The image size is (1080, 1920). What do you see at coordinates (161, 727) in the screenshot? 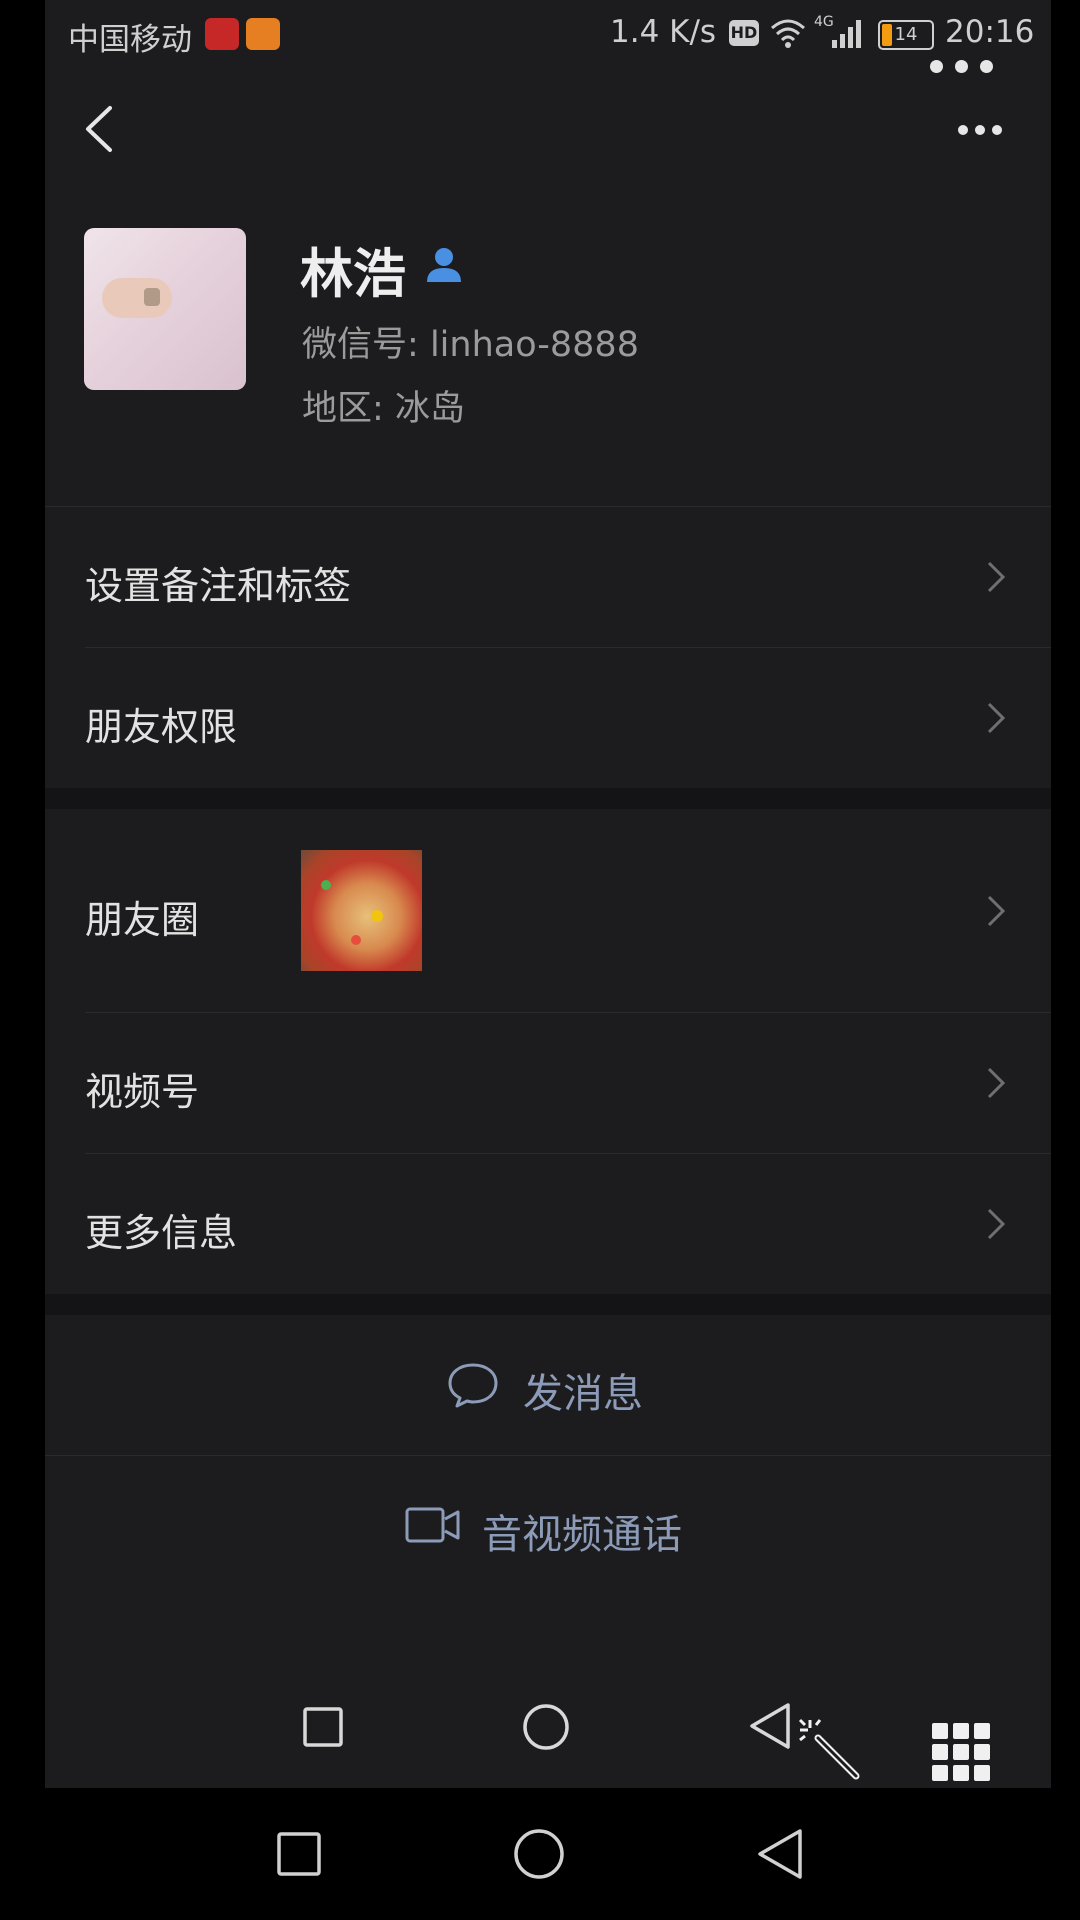
I see `friend-permissions-label: 朋友权限` at bounding box center [161, 727].